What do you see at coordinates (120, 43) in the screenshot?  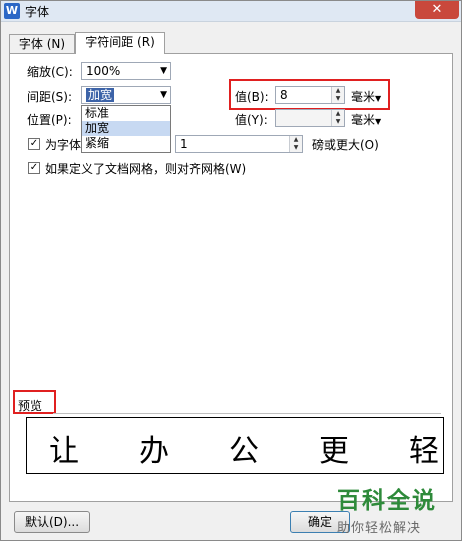 I see `tab-character-spacing: 字符间距 (R)` at bounding box center [120, 43].